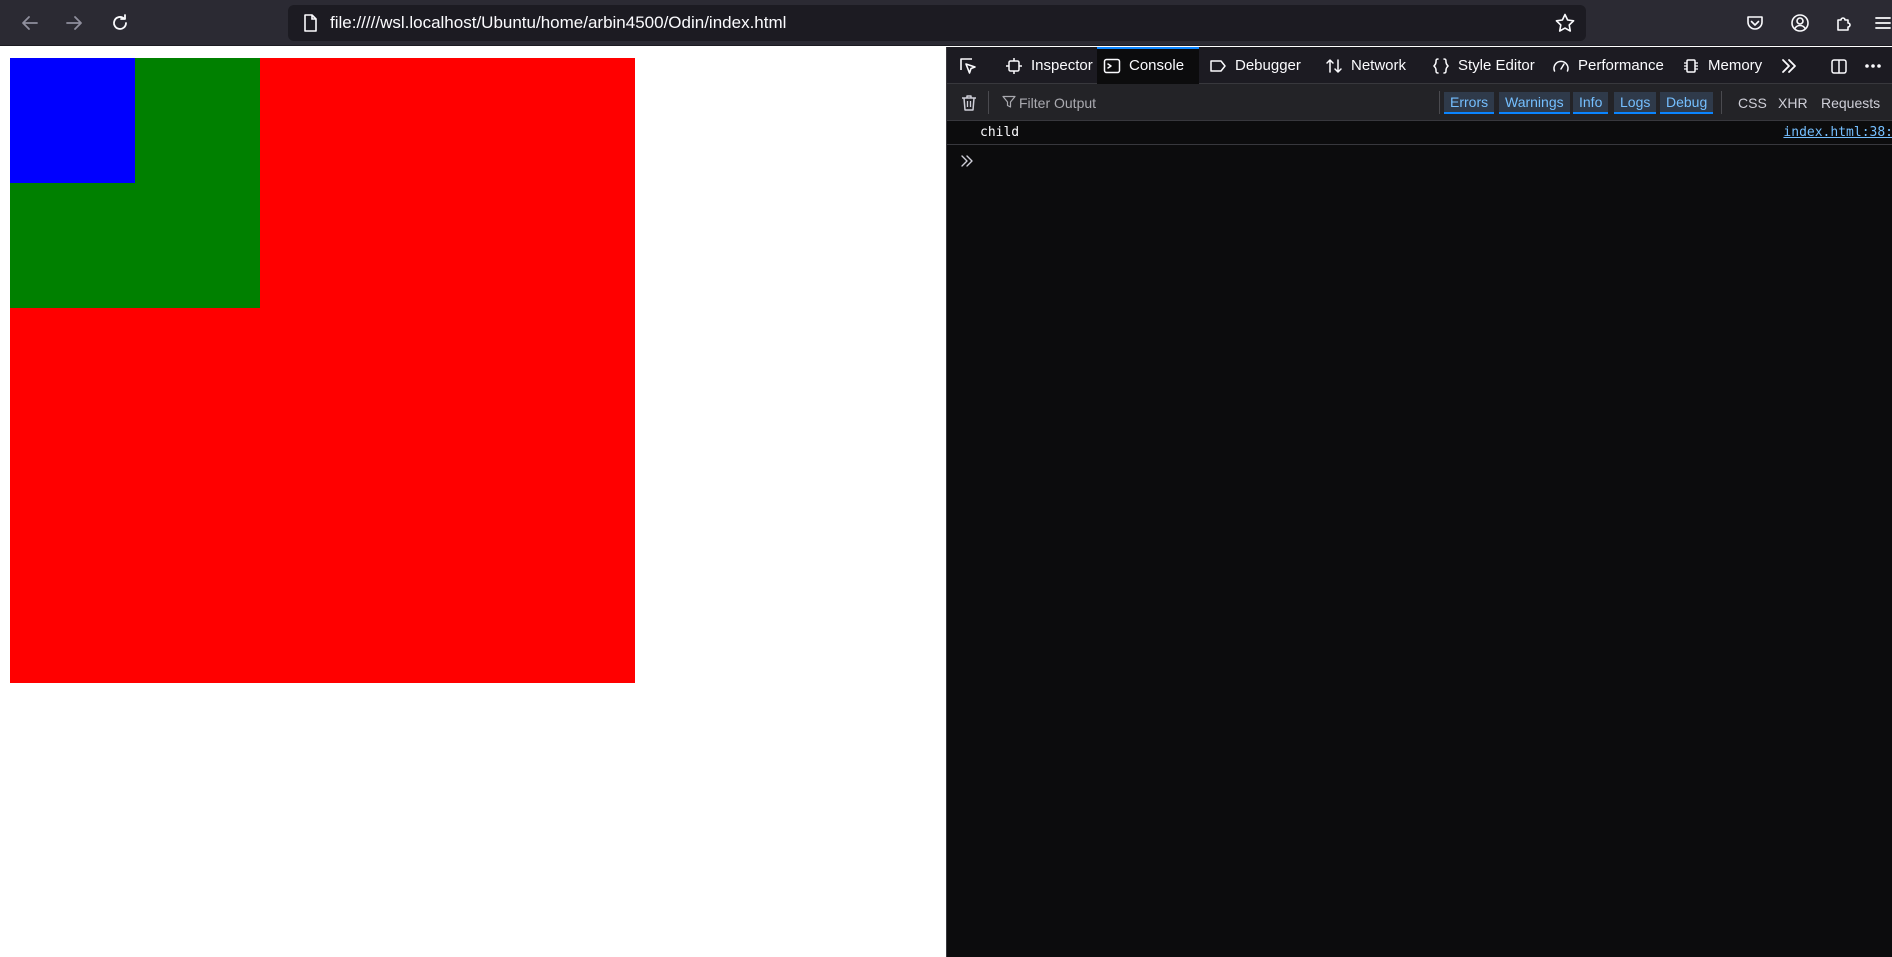 The width and height of the screenshot is (1892, 957). Describe the element at coordinates (72, 120) in the screenshot. I see `inner-blue-box` at that location.